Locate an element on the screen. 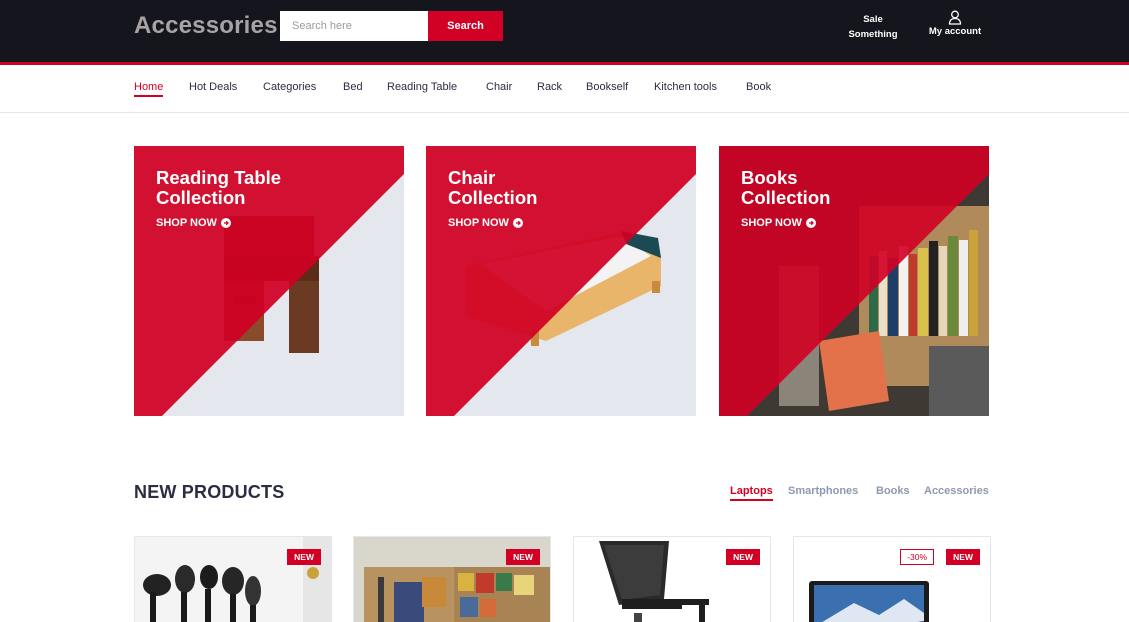  section-title: NEW PRODUCTS is located at coordinates (209, 492).